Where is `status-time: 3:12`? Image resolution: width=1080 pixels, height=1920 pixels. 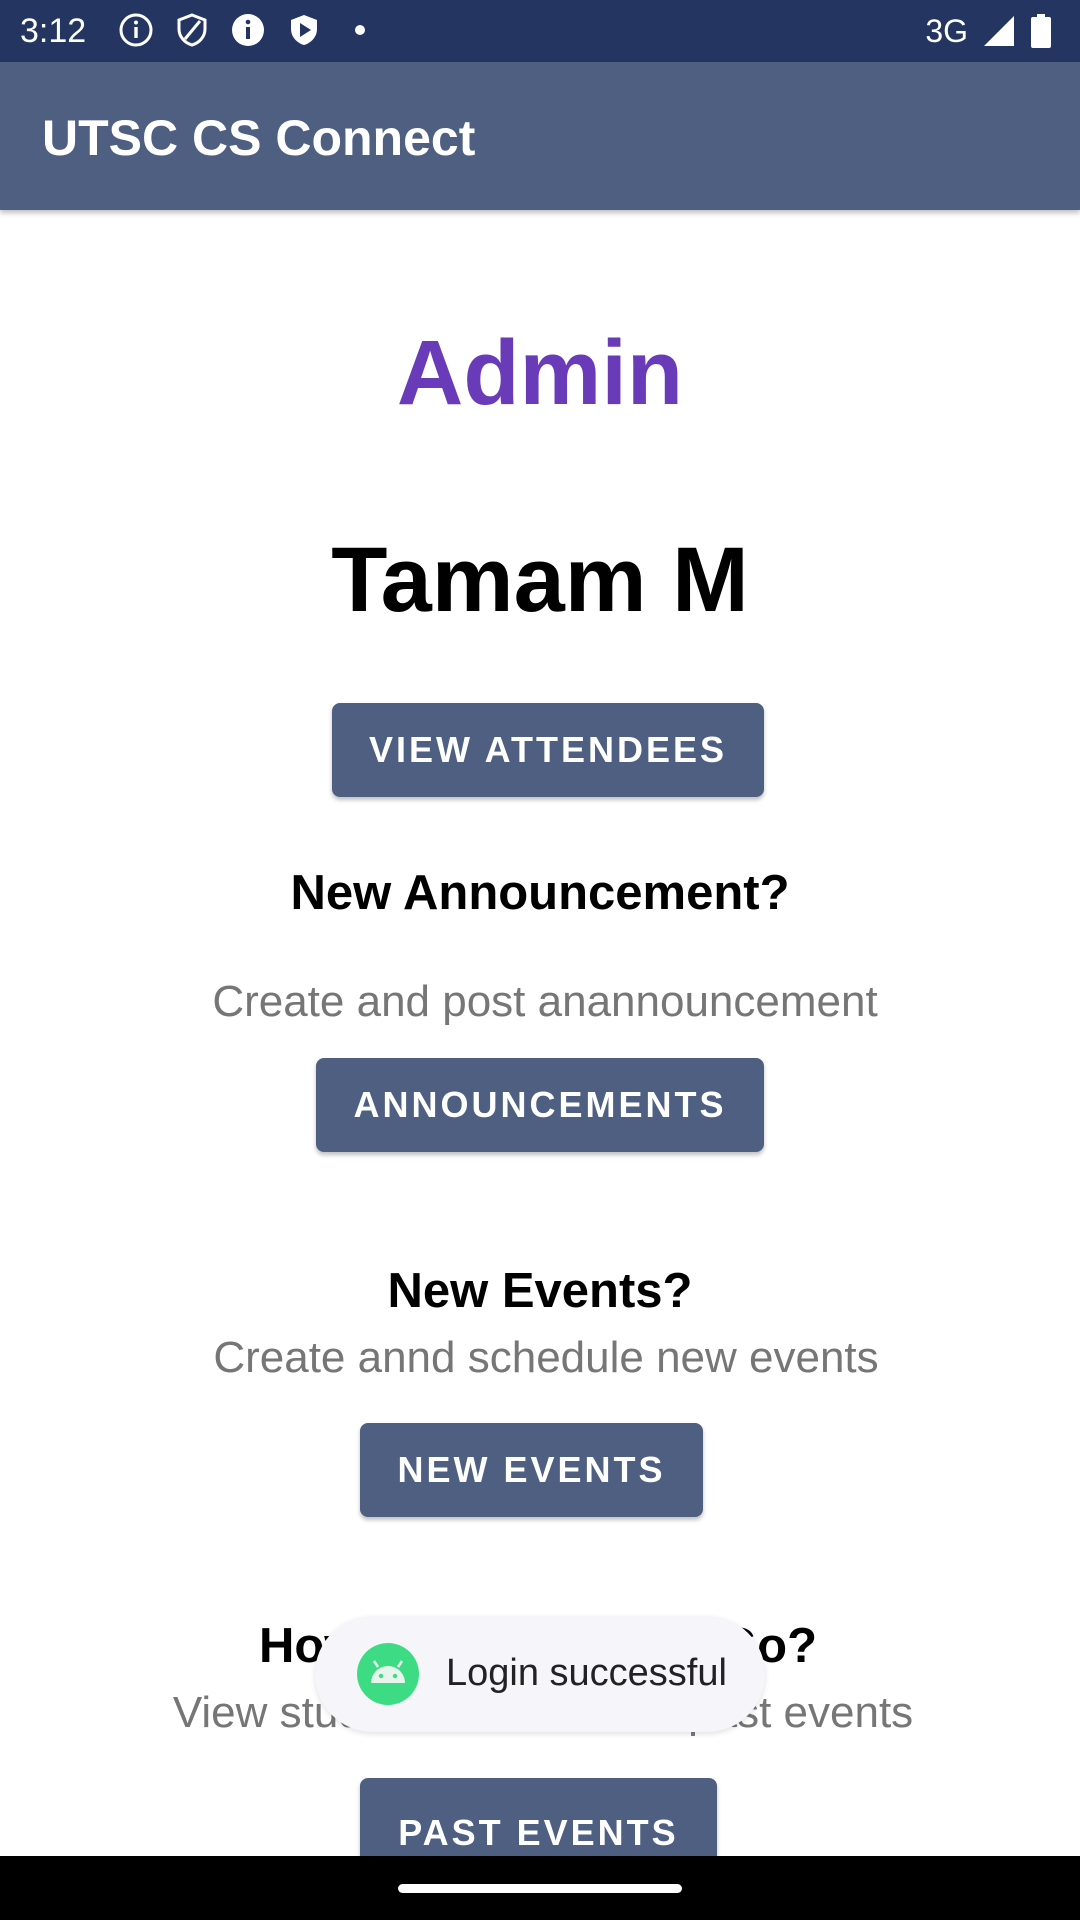 status-time: 3:12 is located at coordinates (53, 31).